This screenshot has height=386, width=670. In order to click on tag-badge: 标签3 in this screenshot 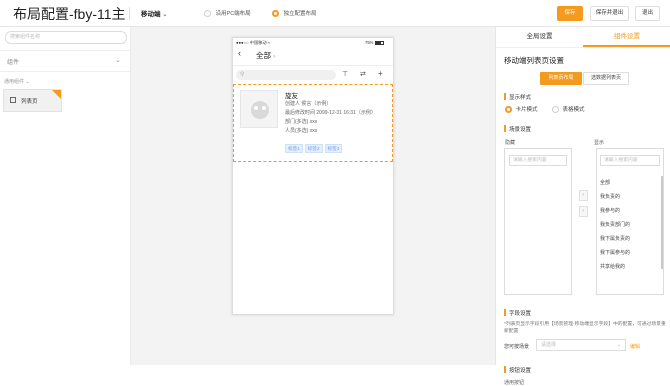, I will do `click(333, 148)`.